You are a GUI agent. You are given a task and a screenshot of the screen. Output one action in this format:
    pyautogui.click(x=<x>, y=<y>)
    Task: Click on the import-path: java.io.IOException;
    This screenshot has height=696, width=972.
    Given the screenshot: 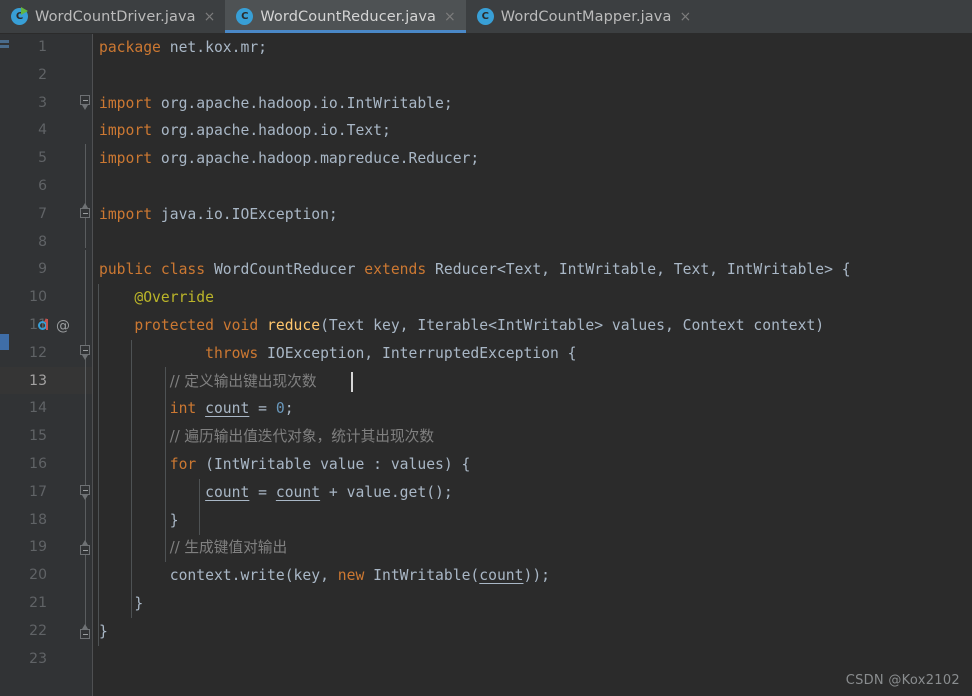 What is the action you would take?
    pyautogui.click(x=249, y=214)
    